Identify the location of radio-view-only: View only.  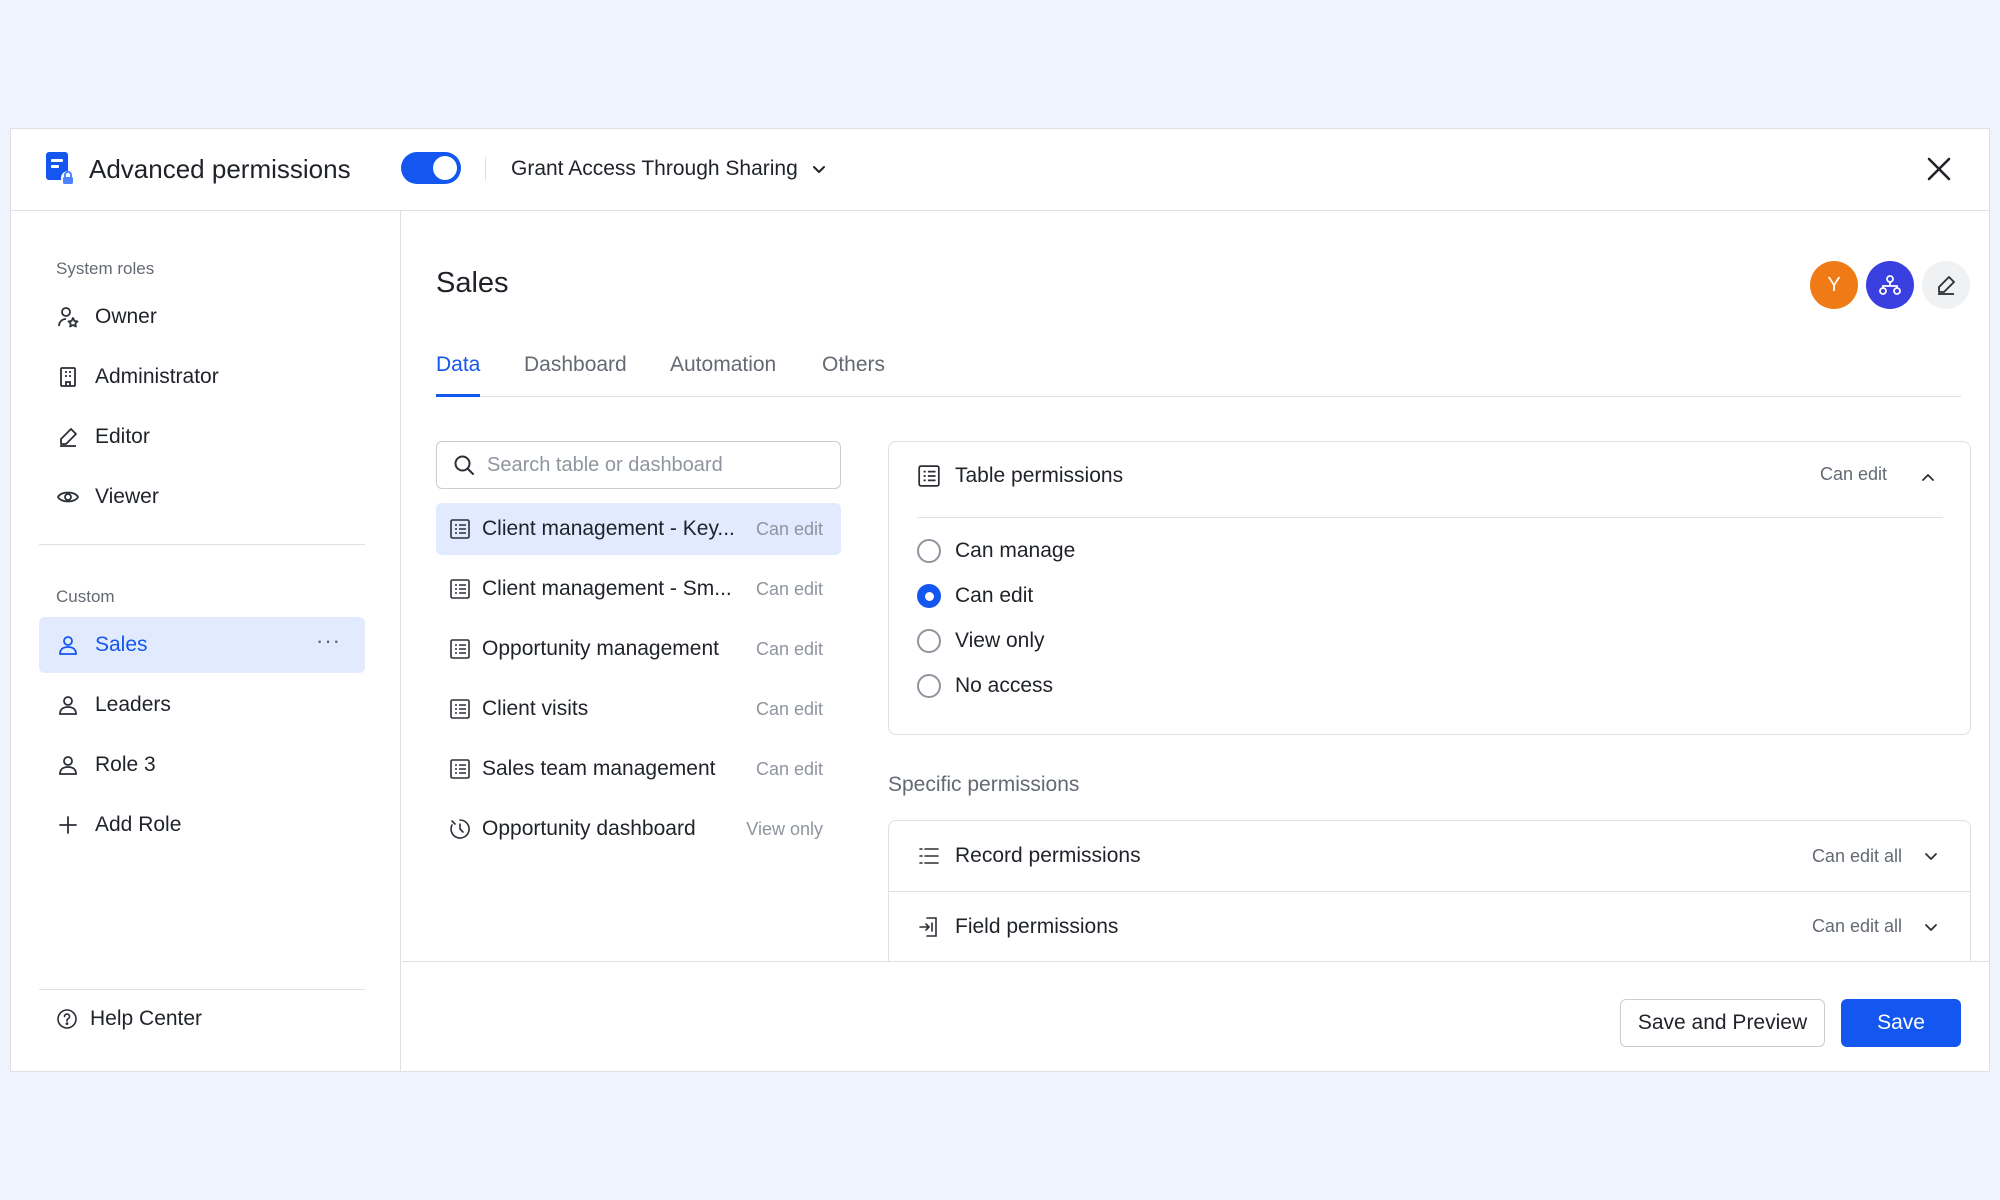
(981, 641).